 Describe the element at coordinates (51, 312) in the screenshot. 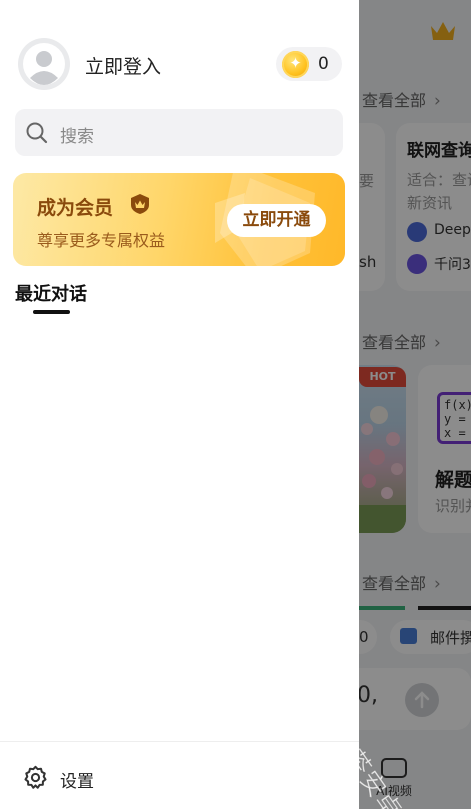

I see `tab-active-indicator` at that location.